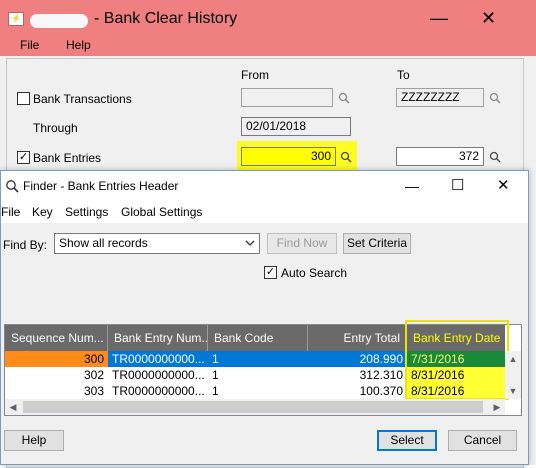 This screenshot has height=468, width=536. What do you see at coordinates (314, 273) in the screenshot?
I see `auto-search-label: Auto Search` at bounding box center [314, 273].